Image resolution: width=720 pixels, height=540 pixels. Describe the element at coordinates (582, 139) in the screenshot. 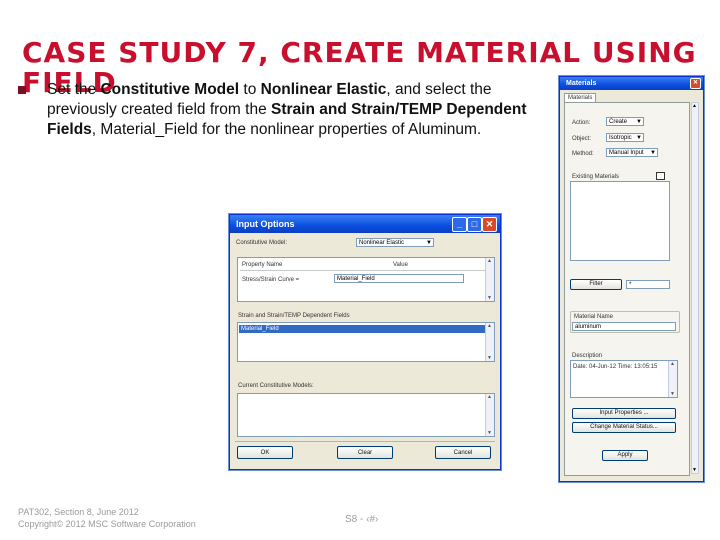

I see `object-label: Object:` at that location.